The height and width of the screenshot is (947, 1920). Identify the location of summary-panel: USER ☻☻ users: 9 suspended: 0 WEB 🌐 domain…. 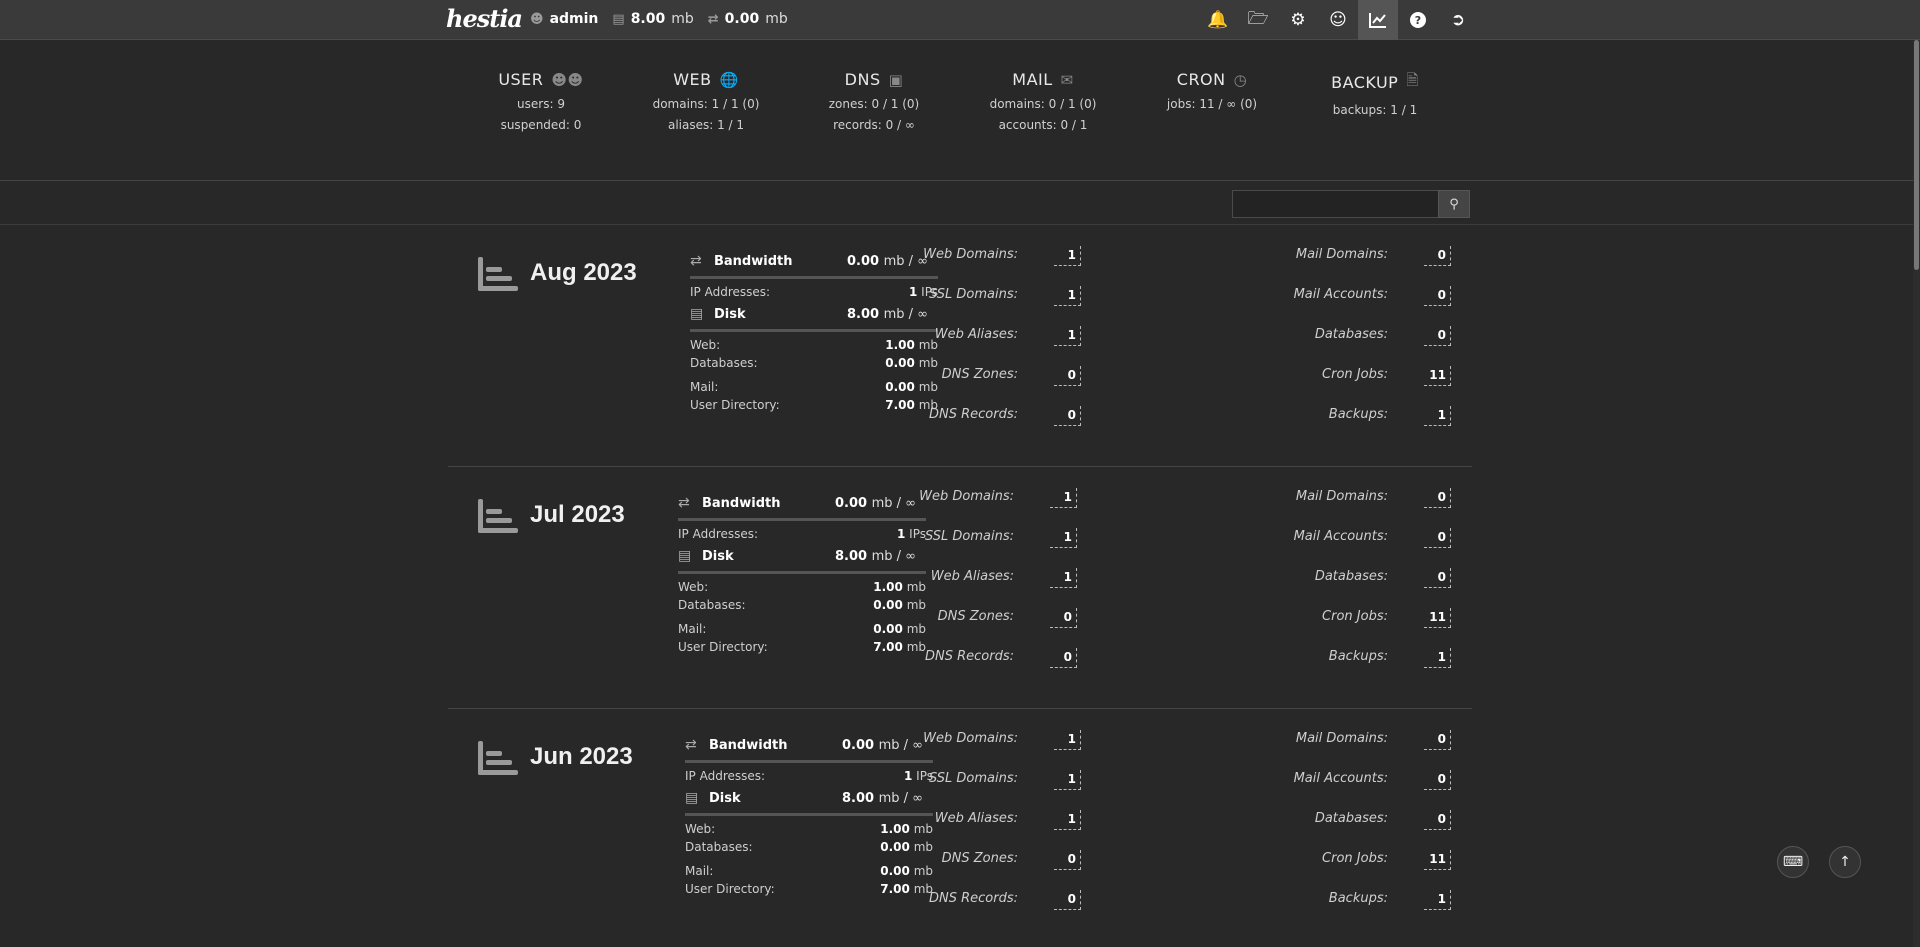
(960, 110).